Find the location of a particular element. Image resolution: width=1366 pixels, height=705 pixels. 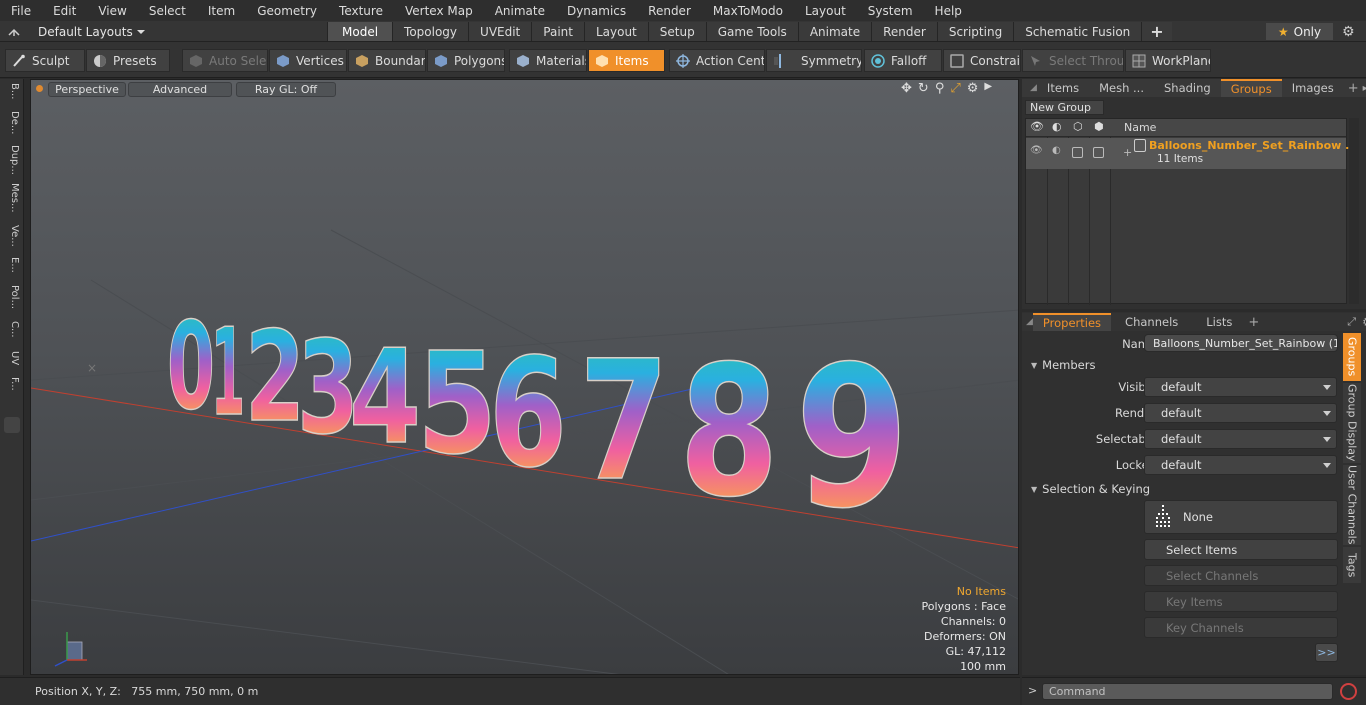

viewport-options-icon is located at coordinates (39, 88).